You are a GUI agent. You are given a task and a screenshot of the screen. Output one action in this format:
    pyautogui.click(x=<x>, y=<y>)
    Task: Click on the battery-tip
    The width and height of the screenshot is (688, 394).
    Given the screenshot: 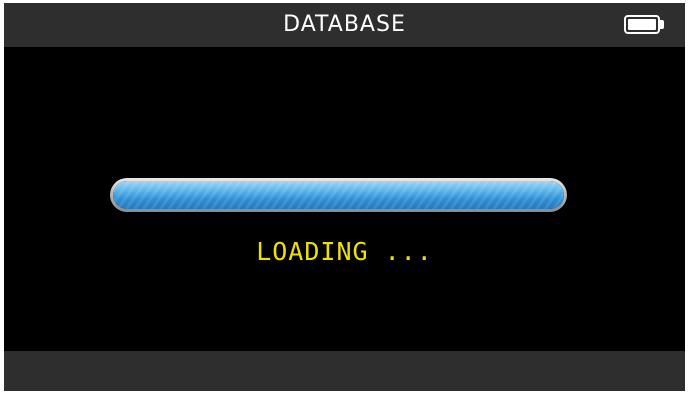 What is the action you would take?
    pyautogui.click(x=662, y=24)
    